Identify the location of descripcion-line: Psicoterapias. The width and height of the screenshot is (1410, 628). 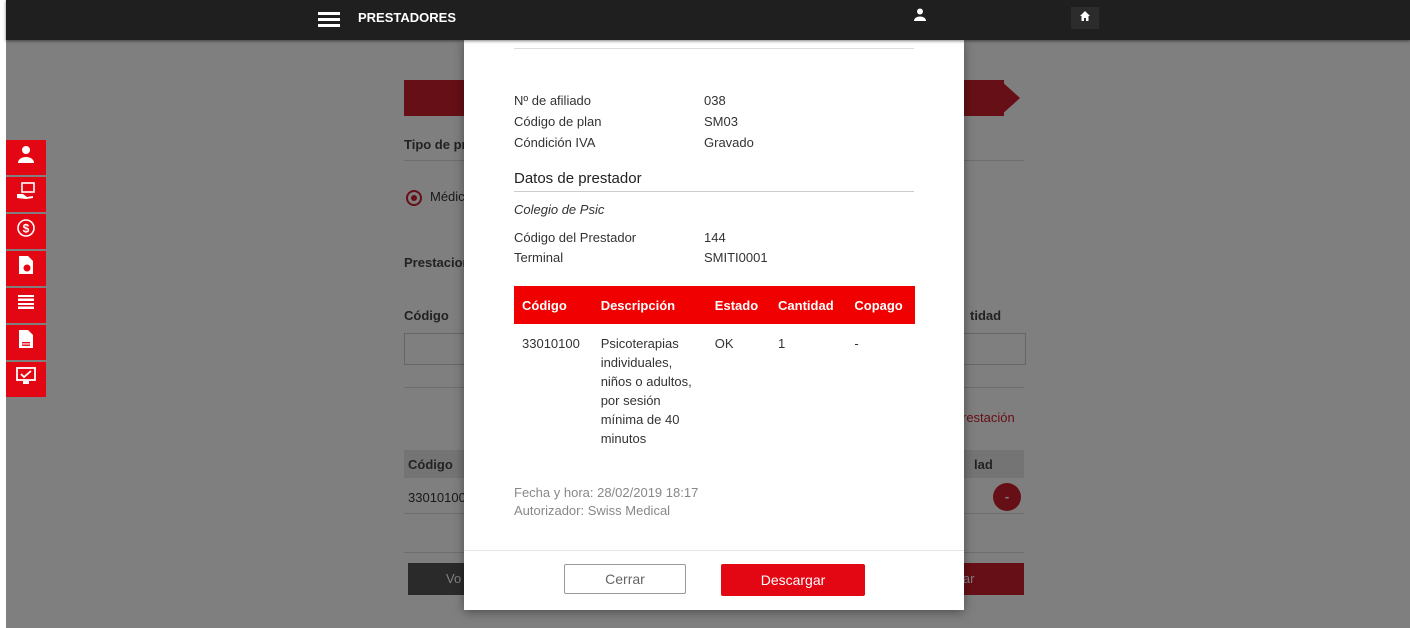
(639, 343).